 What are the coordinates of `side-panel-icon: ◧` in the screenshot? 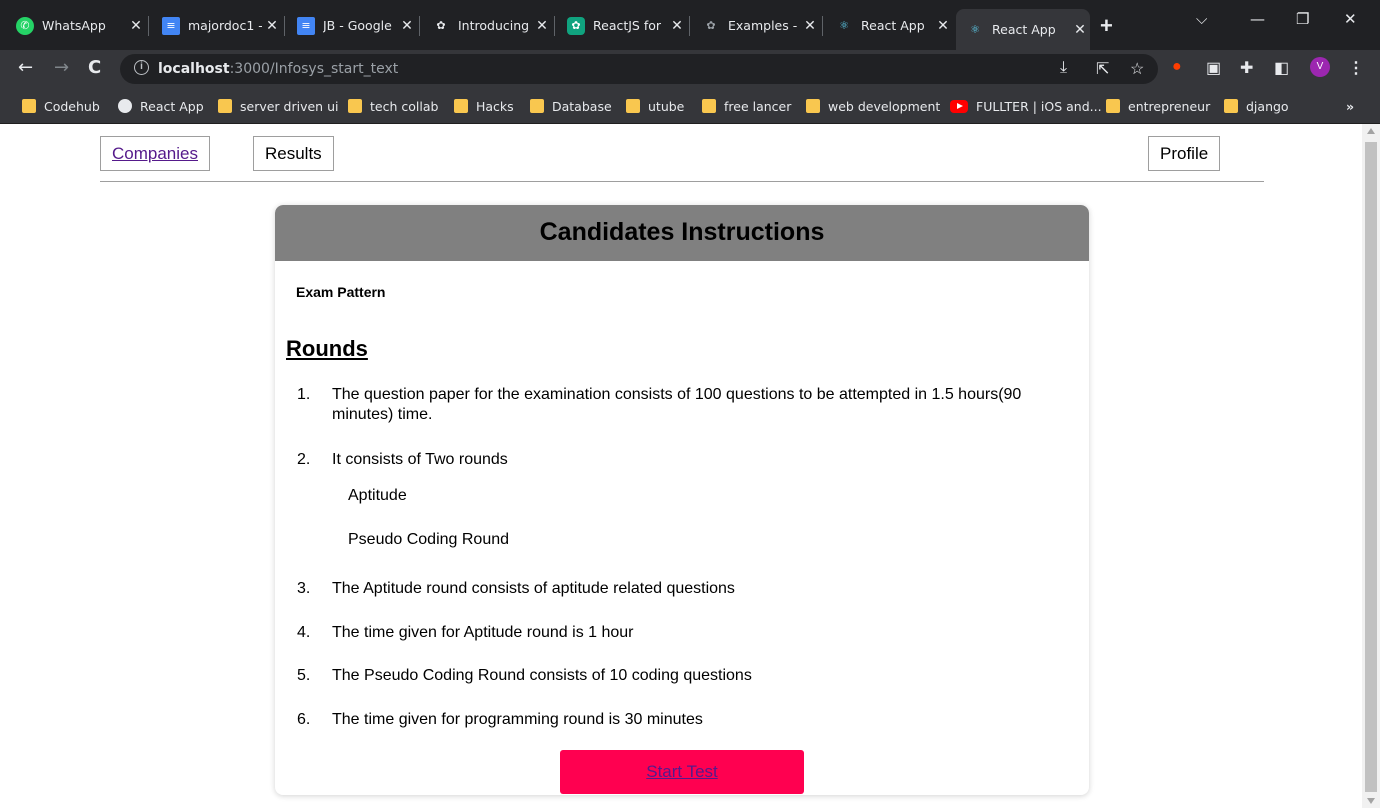 It's located at (1281, 68).